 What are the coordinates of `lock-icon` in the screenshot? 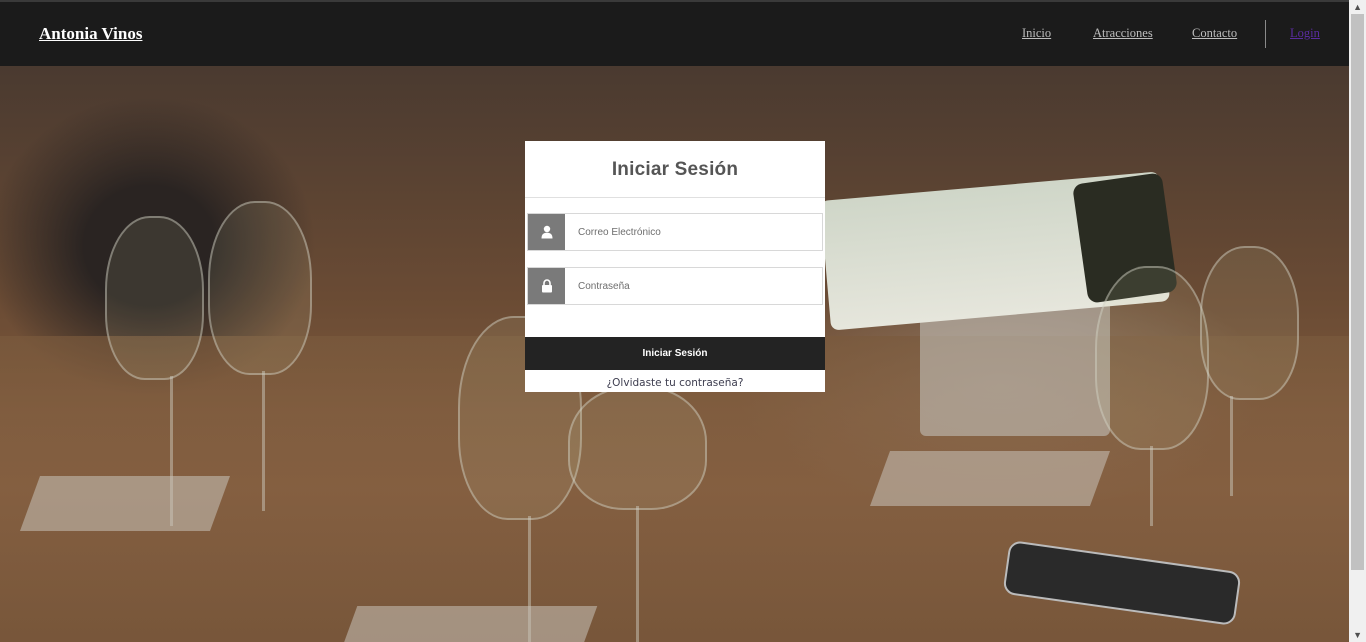 It's located at (546, 286).